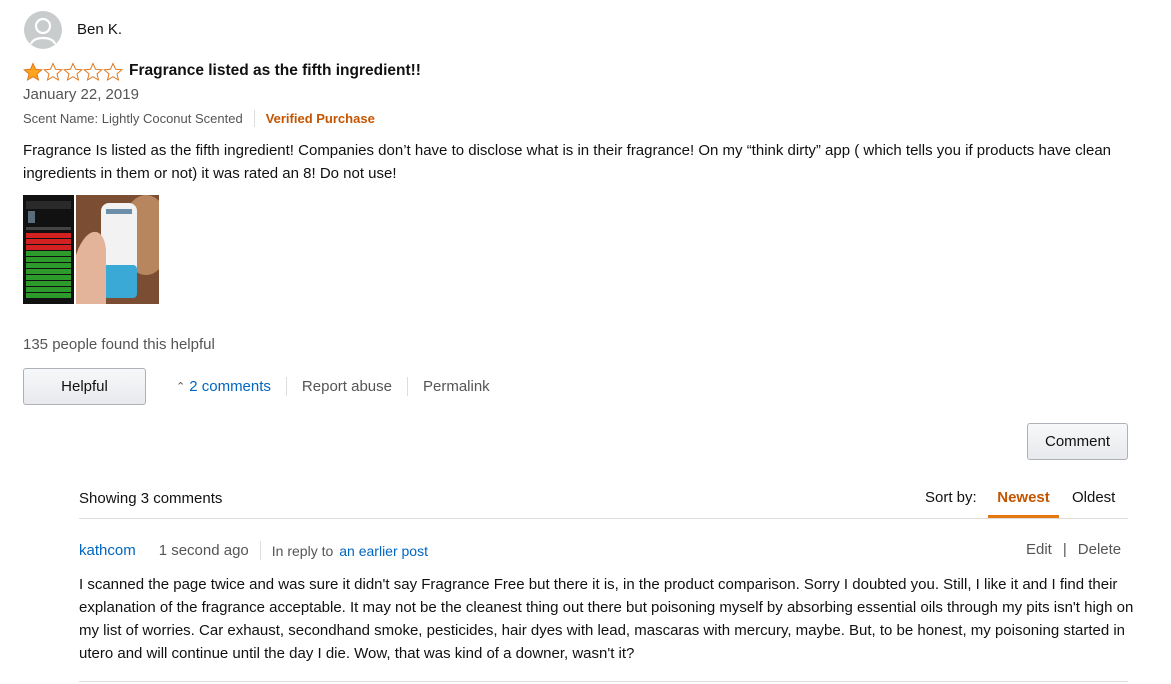  What do you see at coordinates (1023, 503) in the screenshot?
I see `sort-newest-tab: Newest` at bounding box center [1023, 503].